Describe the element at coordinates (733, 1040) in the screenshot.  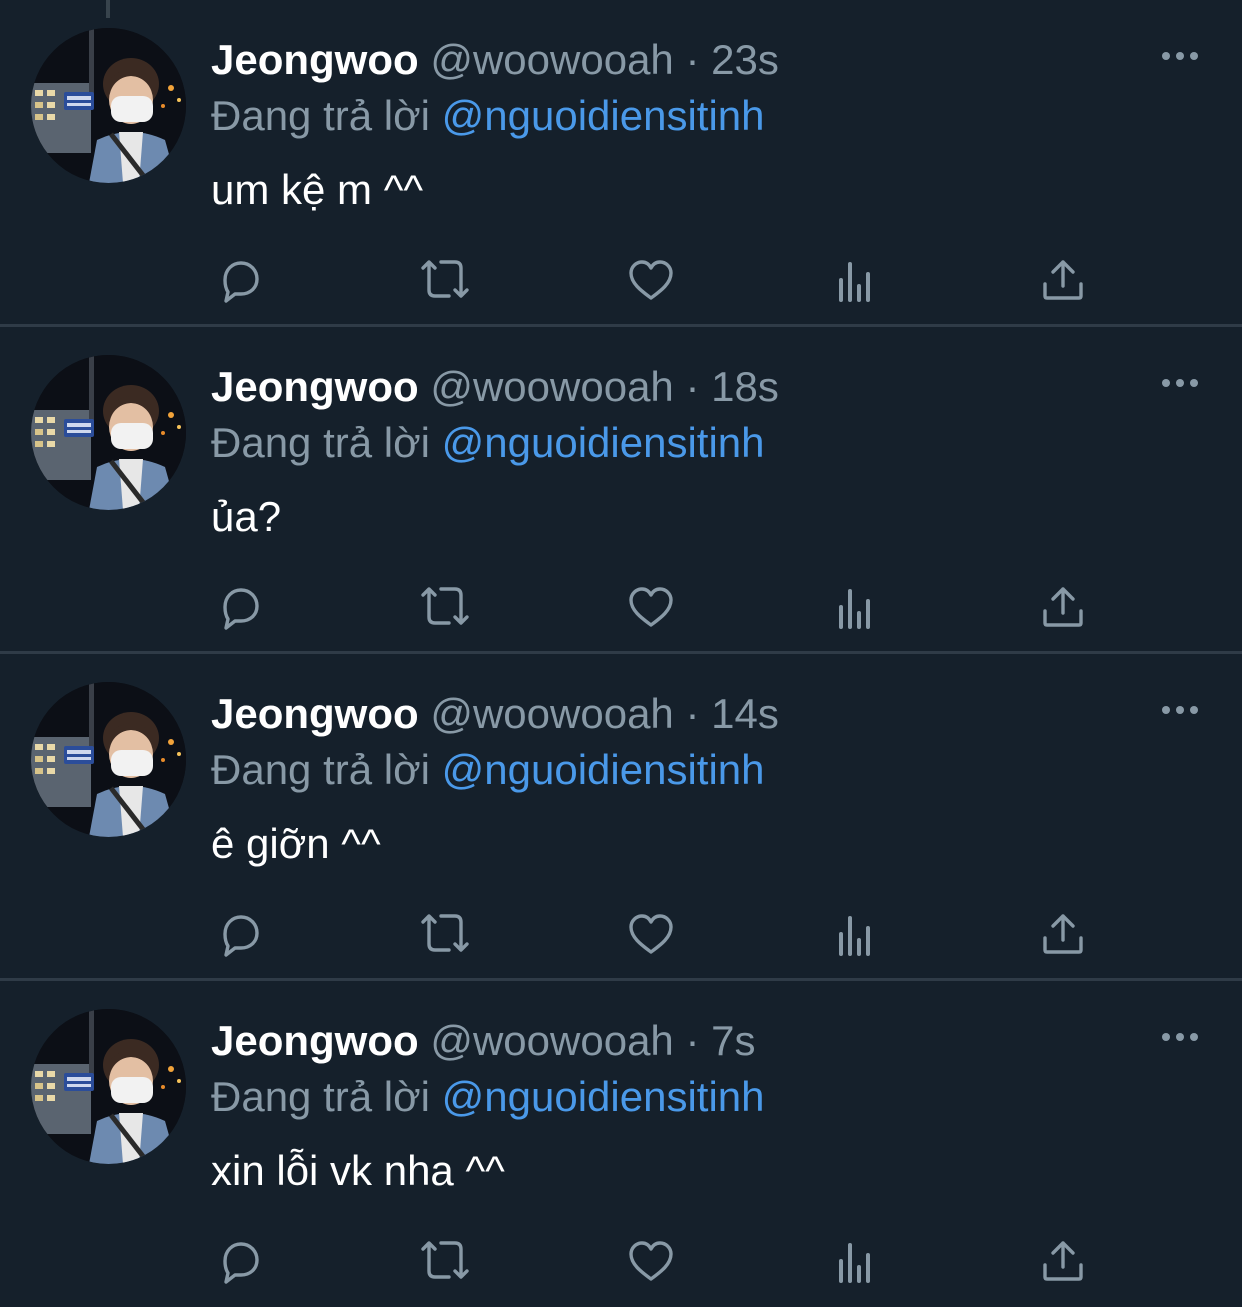
I see `timestamp: 7s` at that location.